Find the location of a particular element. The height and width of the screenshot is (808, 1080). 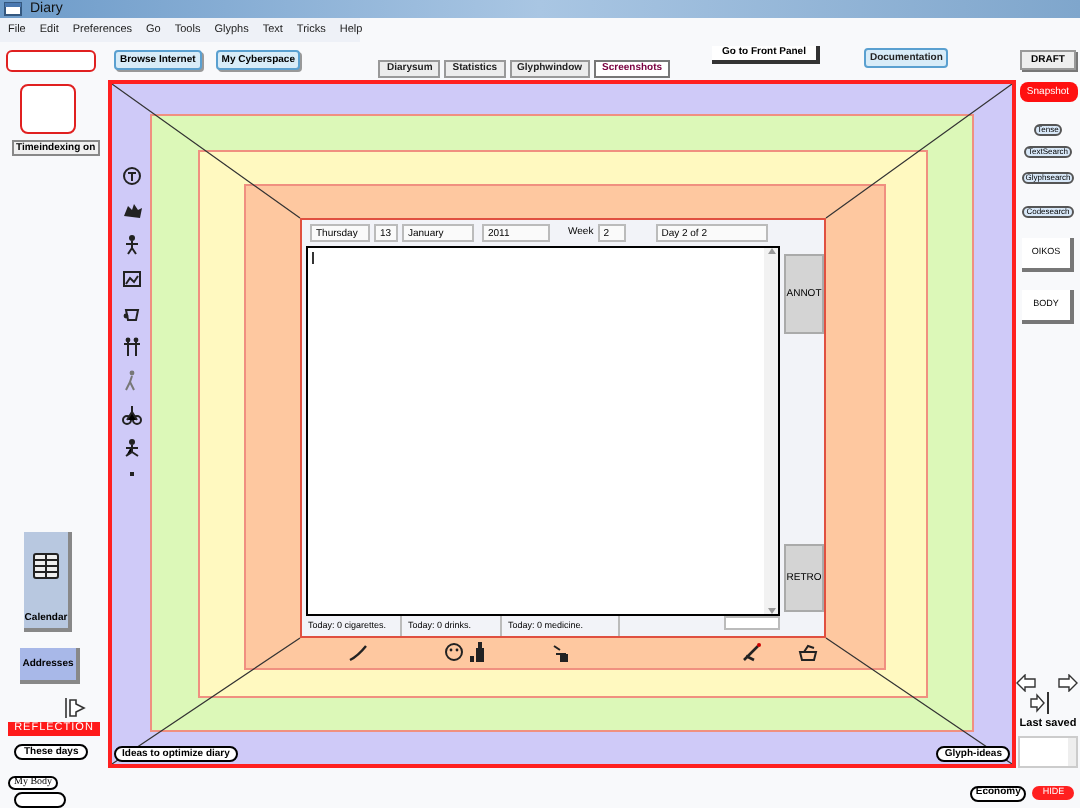

right-arrow-icon is located at coordinates (1068, 683).